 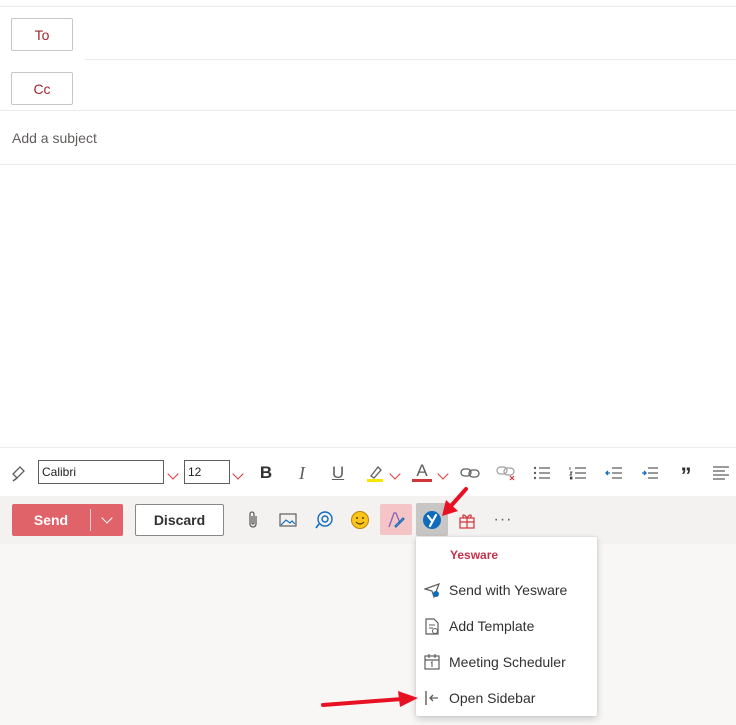 I want to click on compose-action-bar: Send Discard ···, so click(x=368, y=520).